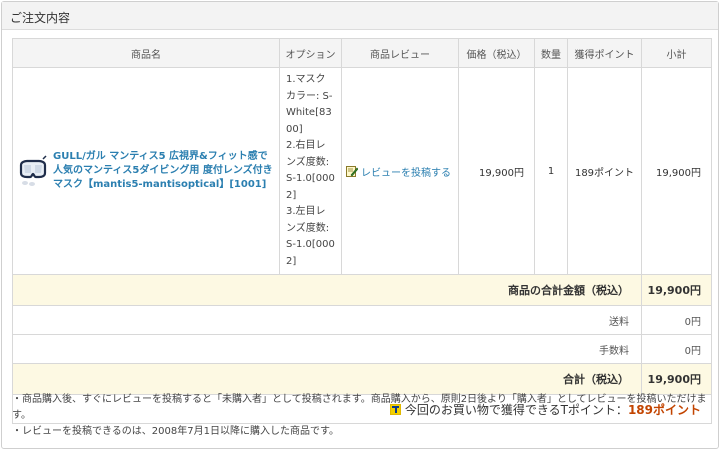  Describe the element at coordinates (146, 53) in the screenshot. I see `header-product-name: 商品名` at that location.